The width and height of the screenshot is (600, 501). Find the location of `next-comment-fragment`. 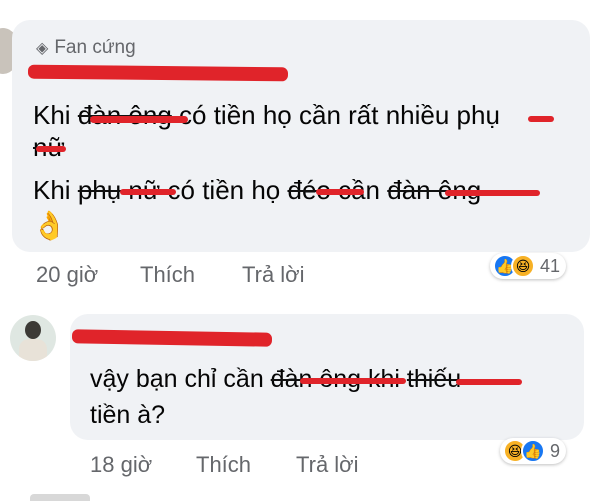

next-comment-fragment is located at coordinates (60, 497).